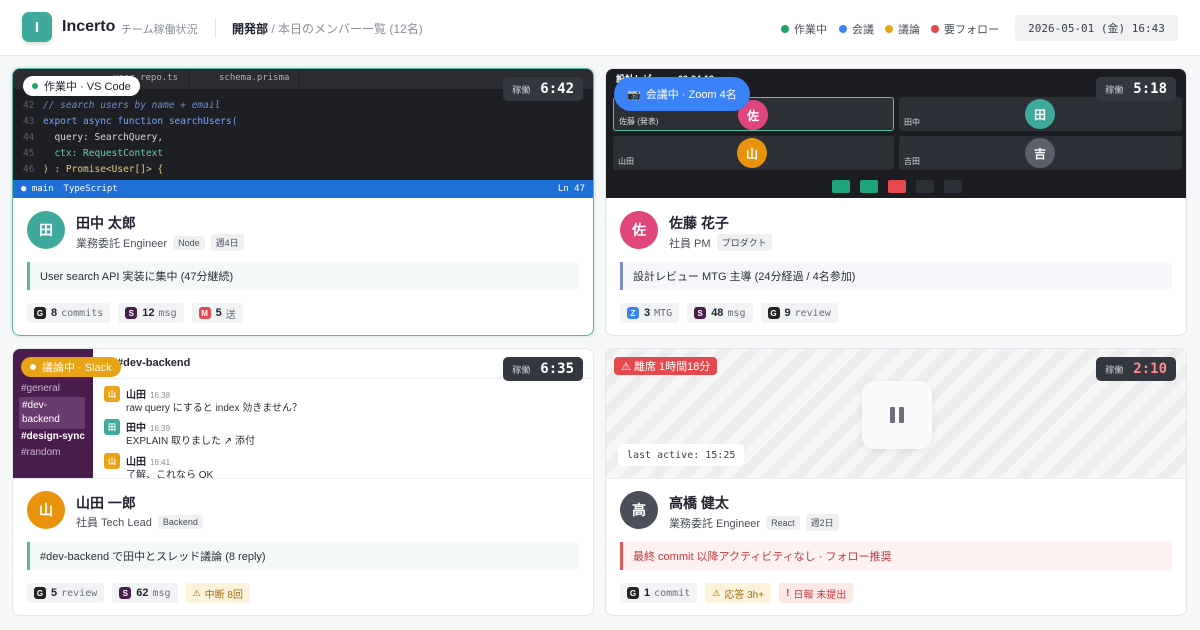 This screenshot has width=1200, height=630. I want to click on channel-item: #design-sync, so click(53, 436).